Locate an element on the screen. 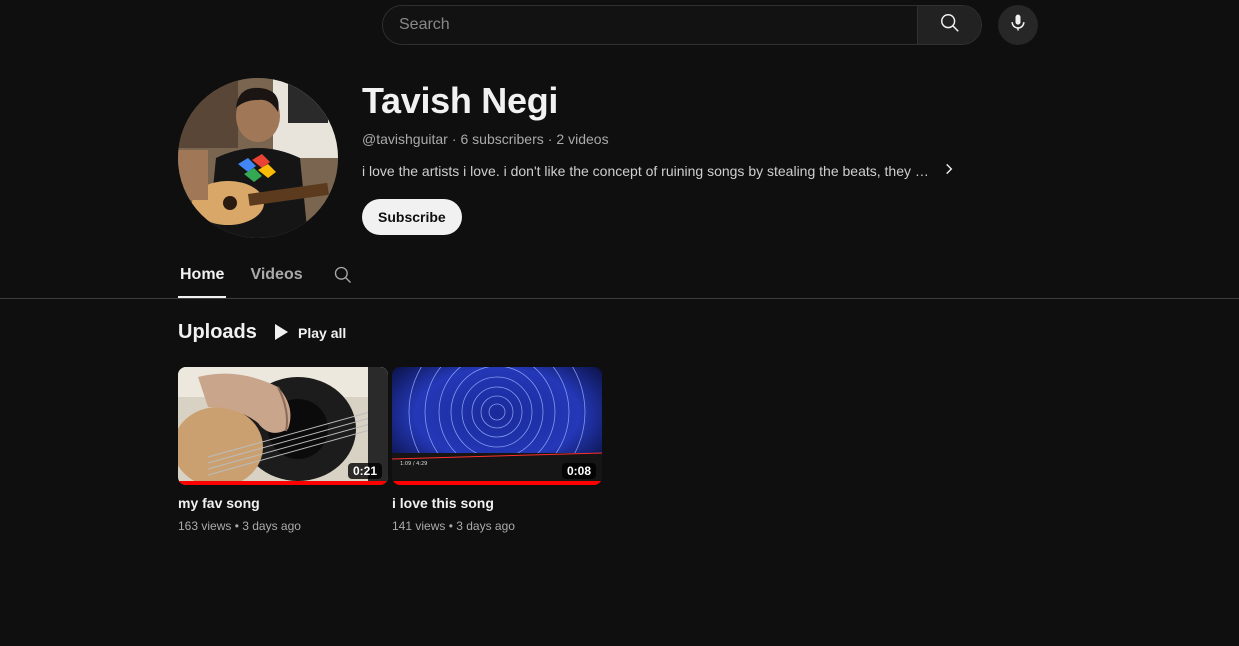 This screenshot has width=1239, height=646. channel-tabs: Home Videos is located at coordinates (265, 277).